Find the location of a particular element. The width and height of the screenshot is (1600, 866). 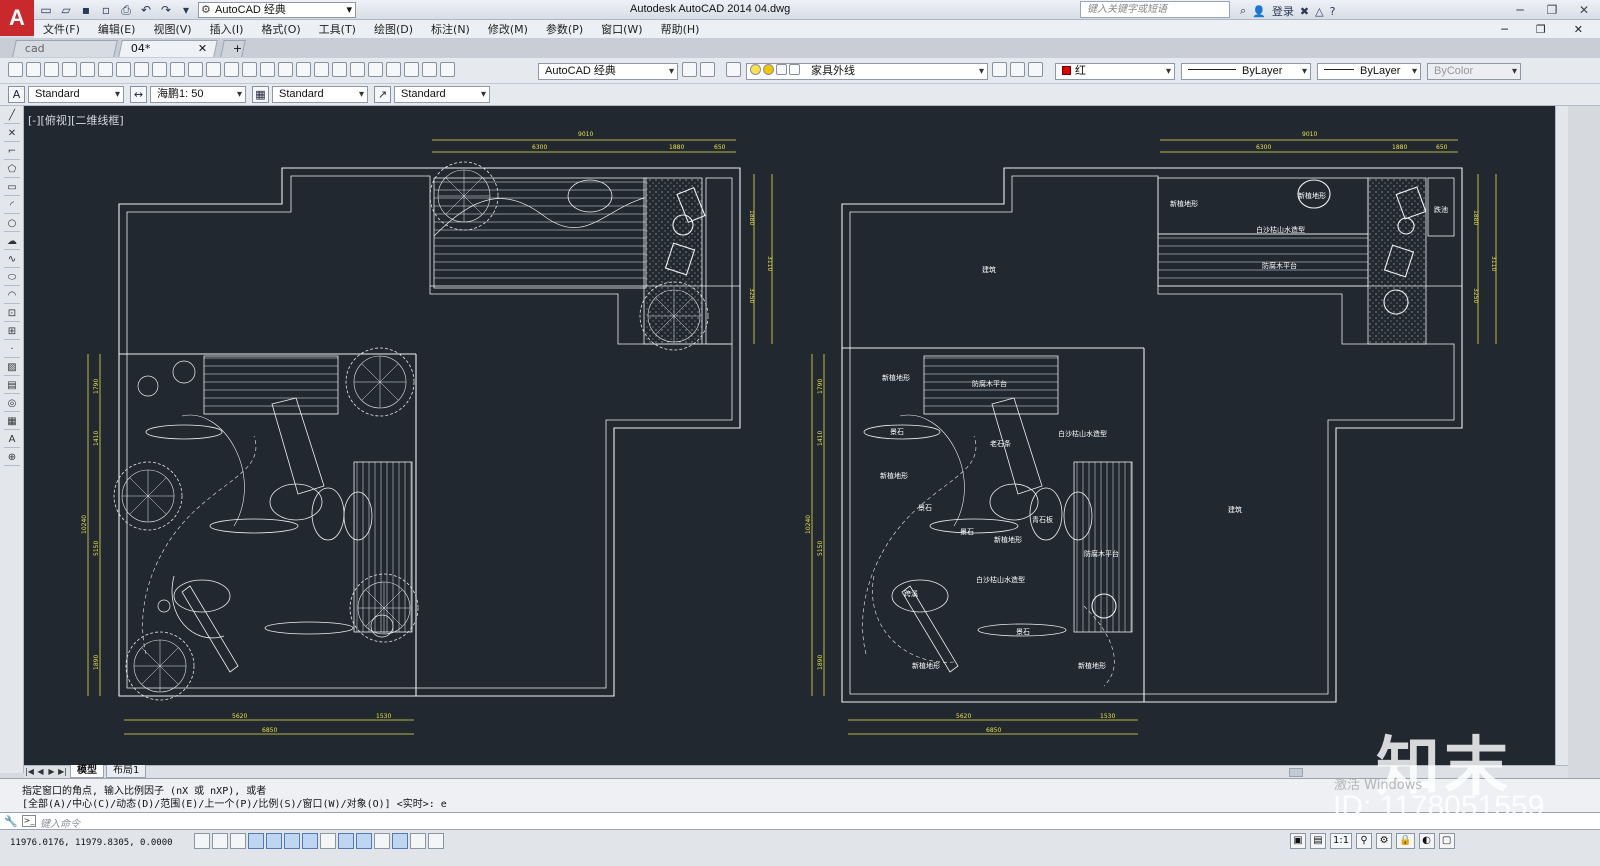

make-current-icon is located at coordinates (999, 69).